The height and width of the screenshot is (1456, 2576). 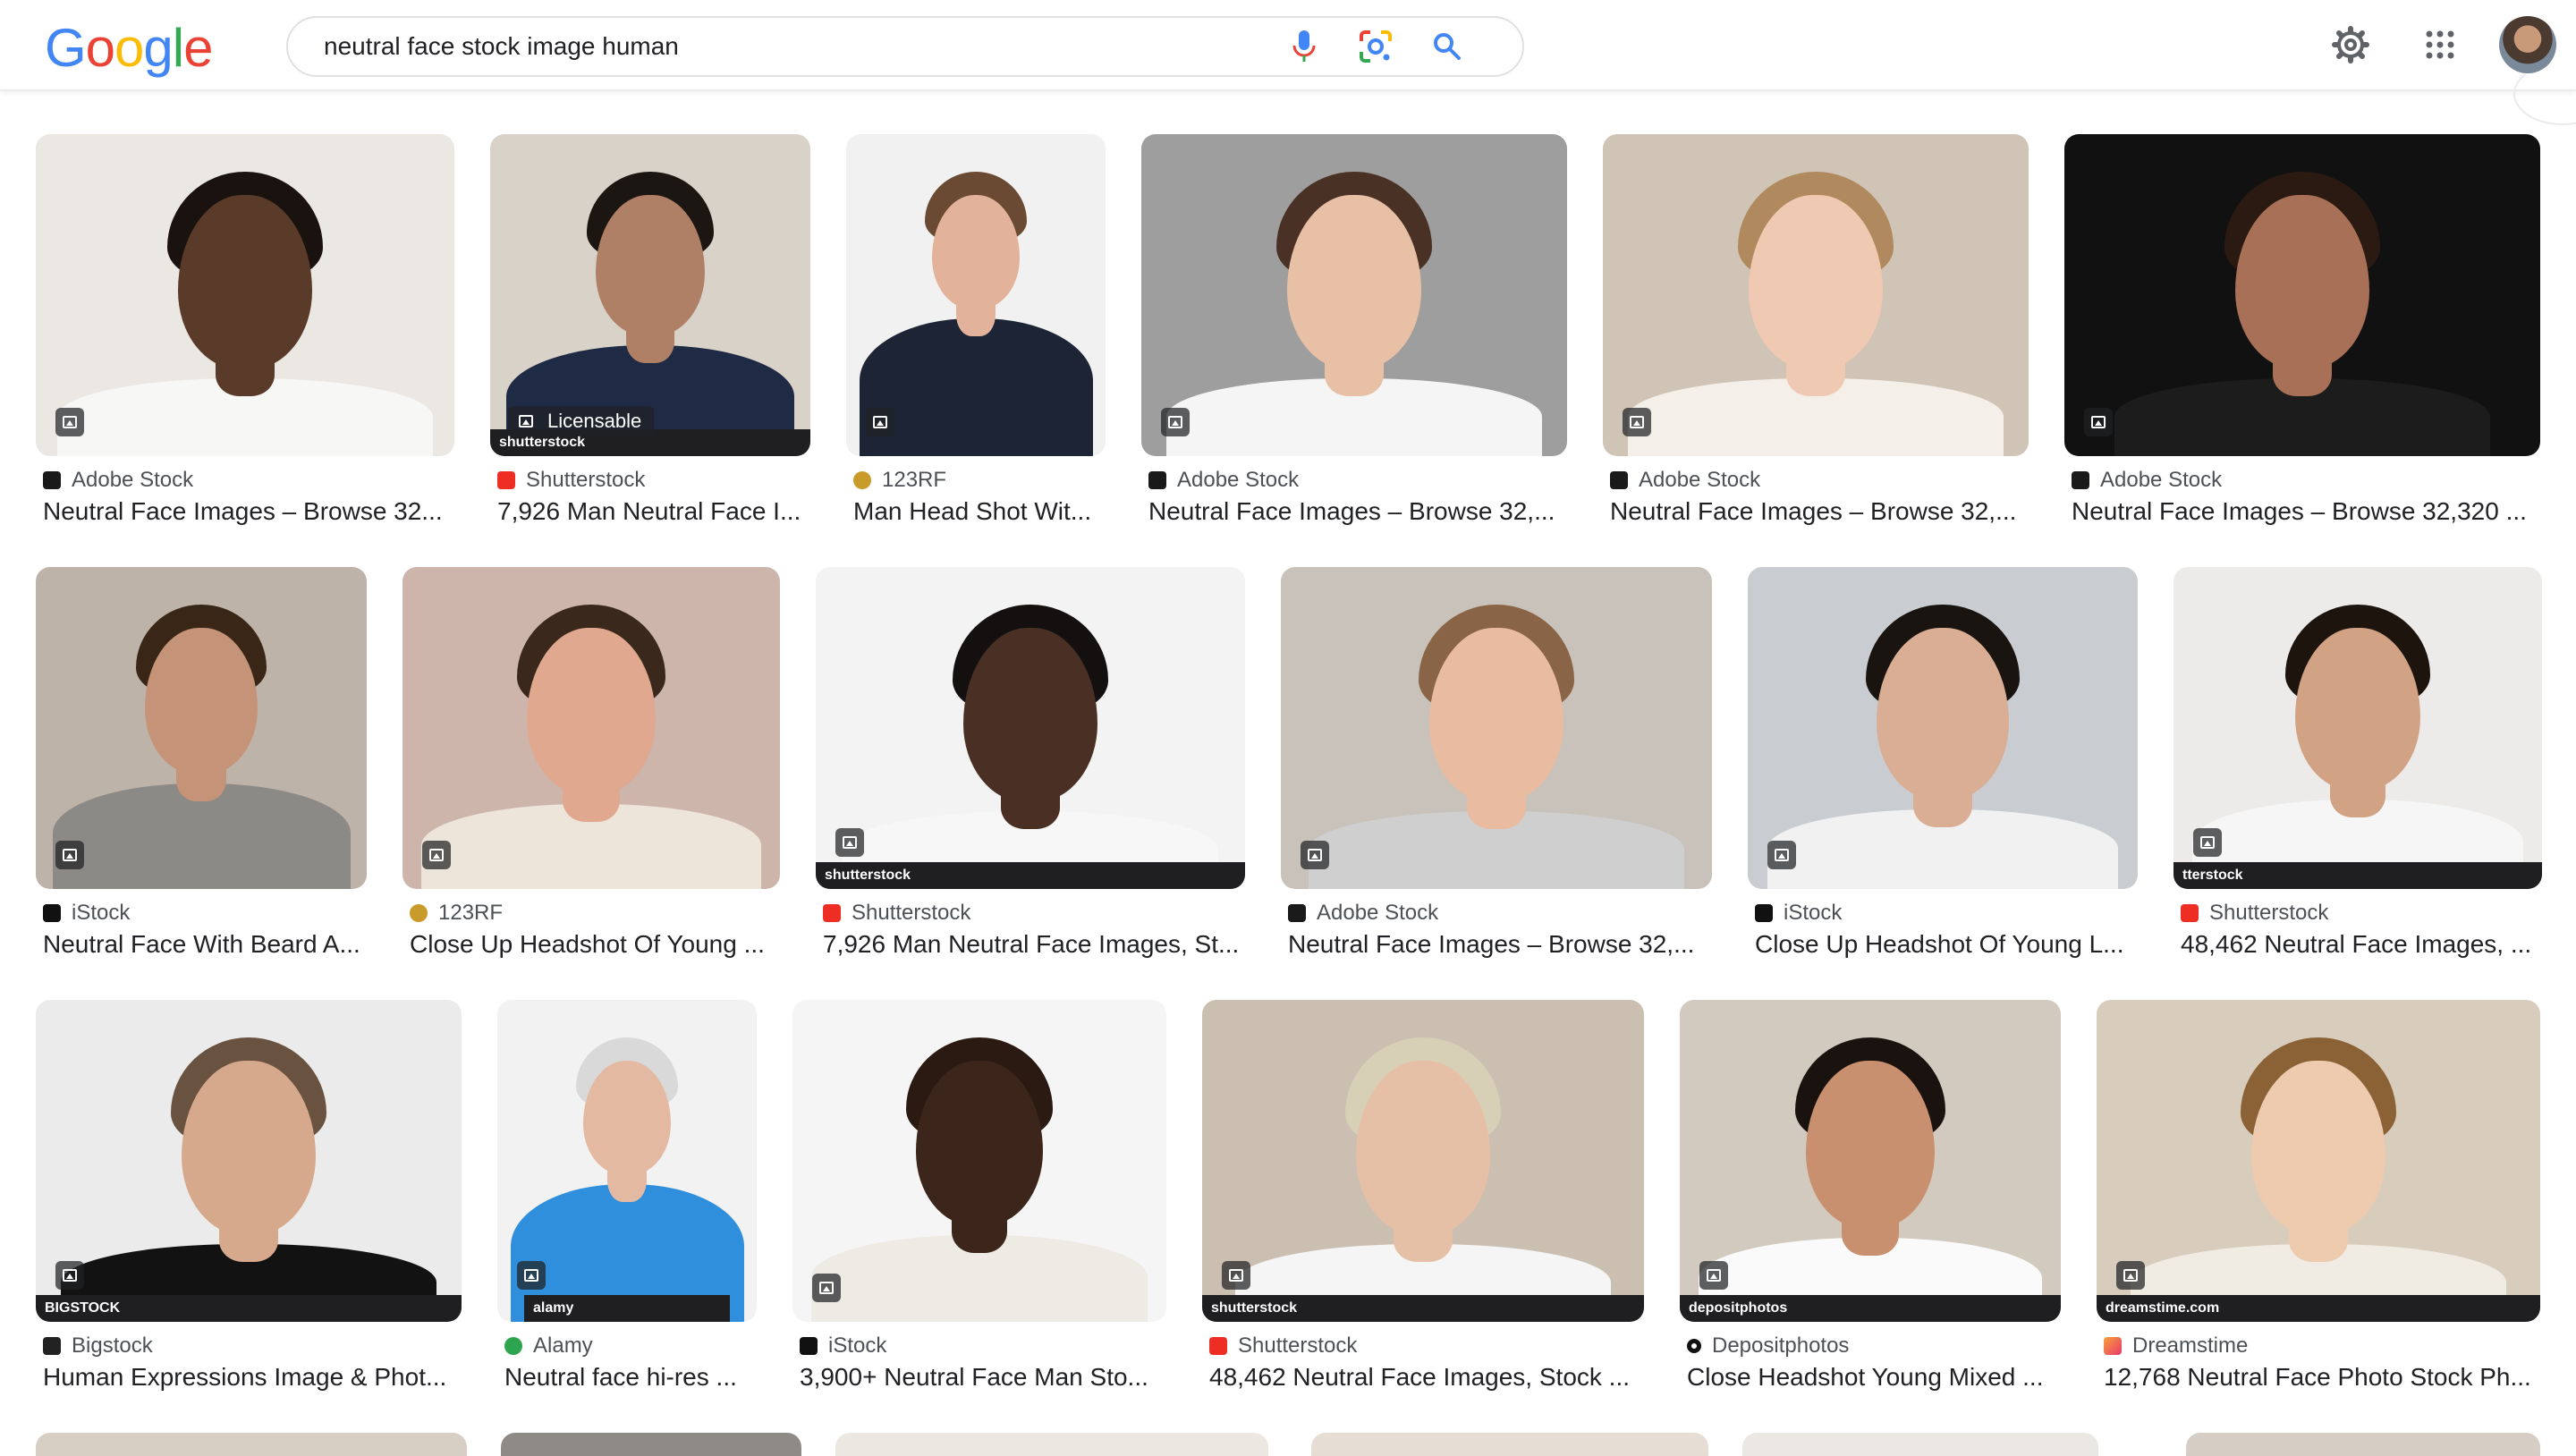 I want to click on result-source: Bigstock, so click(x=98, y=1346).